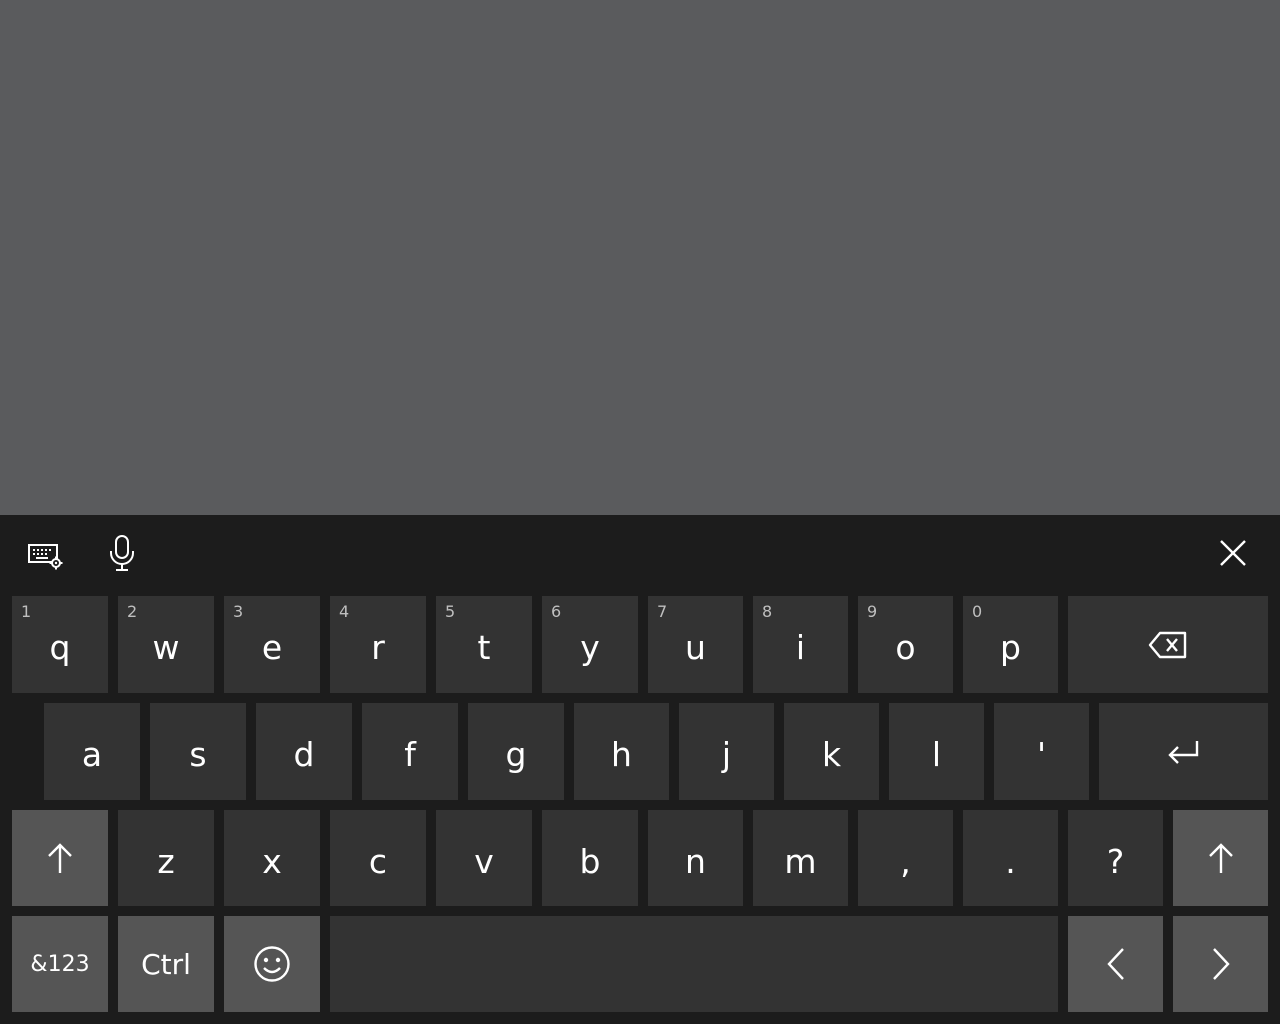 This screenshot has width=1280, height=1024. What do you see at coordinates (272, 647) in the screenshot?
I see `key-label: e` at bounding box center [272, 647].